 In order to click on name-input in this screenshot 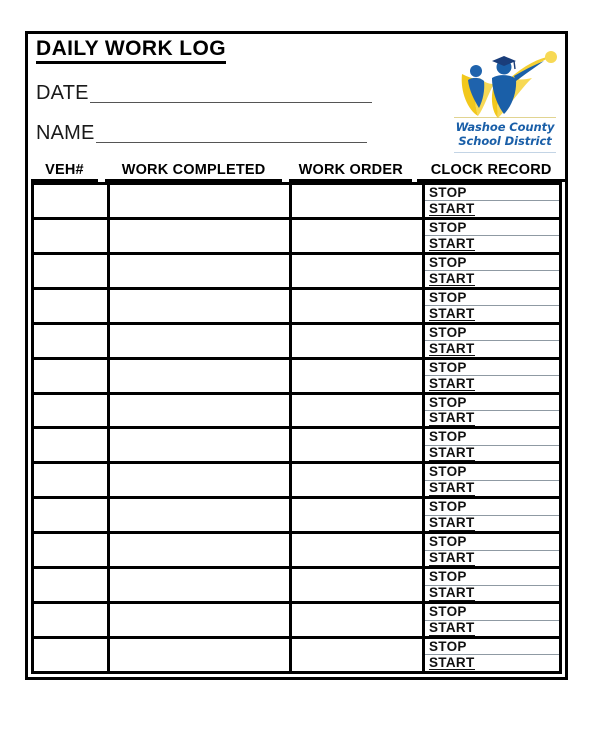, I will do `click(231, 135)`.